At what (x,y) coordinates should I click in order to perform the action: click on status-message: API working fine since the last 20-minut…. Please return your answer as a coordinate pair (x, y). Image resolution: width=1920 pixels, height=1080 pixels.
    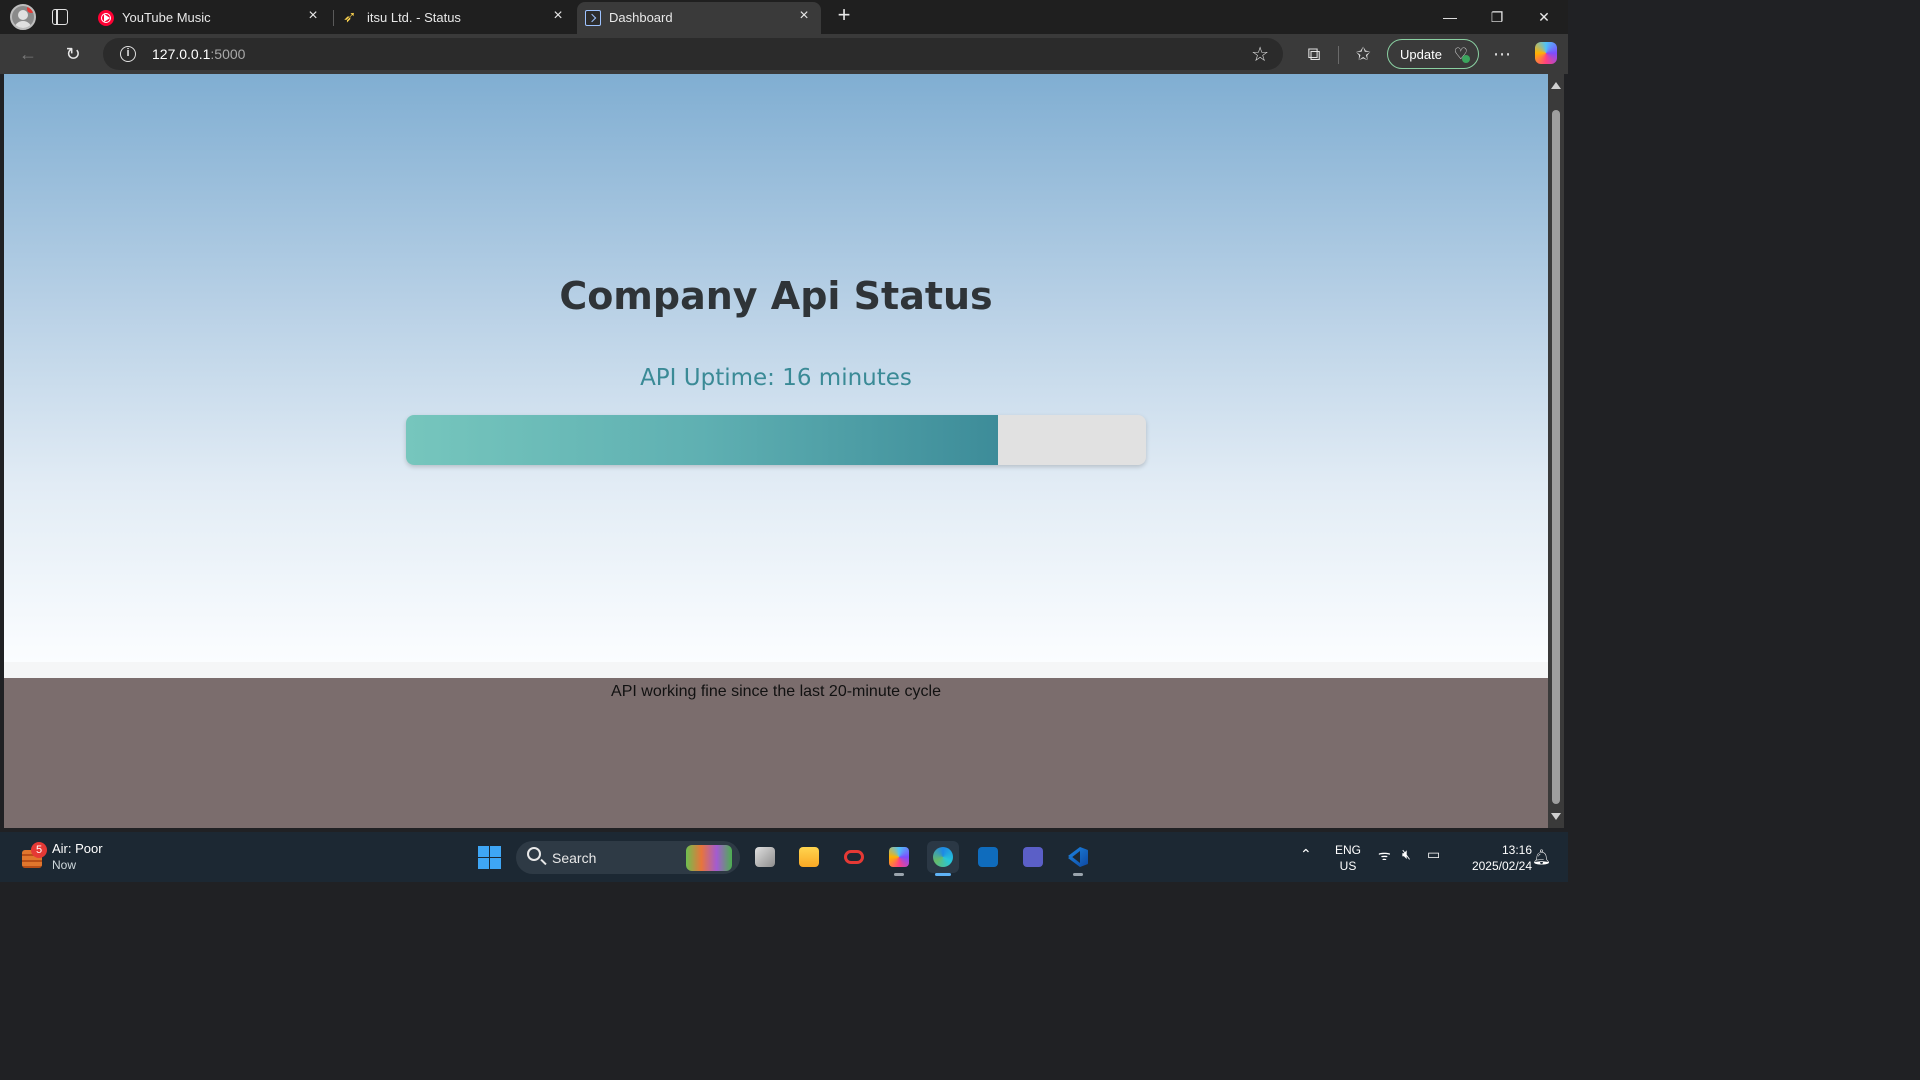
    Looking at the image, I should click on (776, 691).